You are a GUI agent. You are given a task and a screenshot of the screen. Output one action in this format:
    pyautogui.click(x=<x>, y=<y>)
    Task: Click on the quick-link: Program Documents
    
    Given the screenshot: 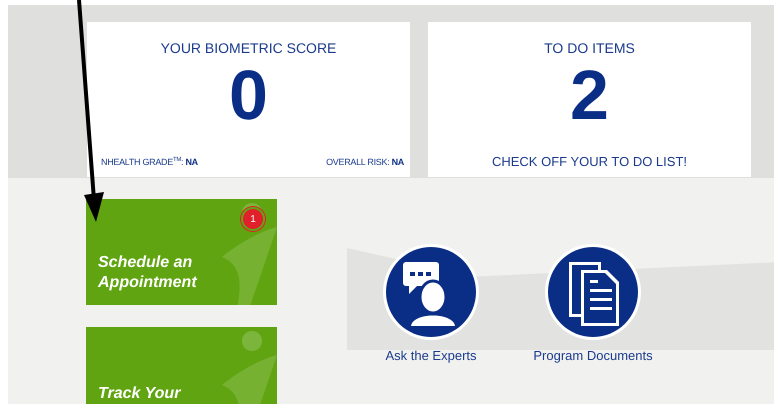 What is the action you would take?
    pyautogui.click(x=593, y=355)
    